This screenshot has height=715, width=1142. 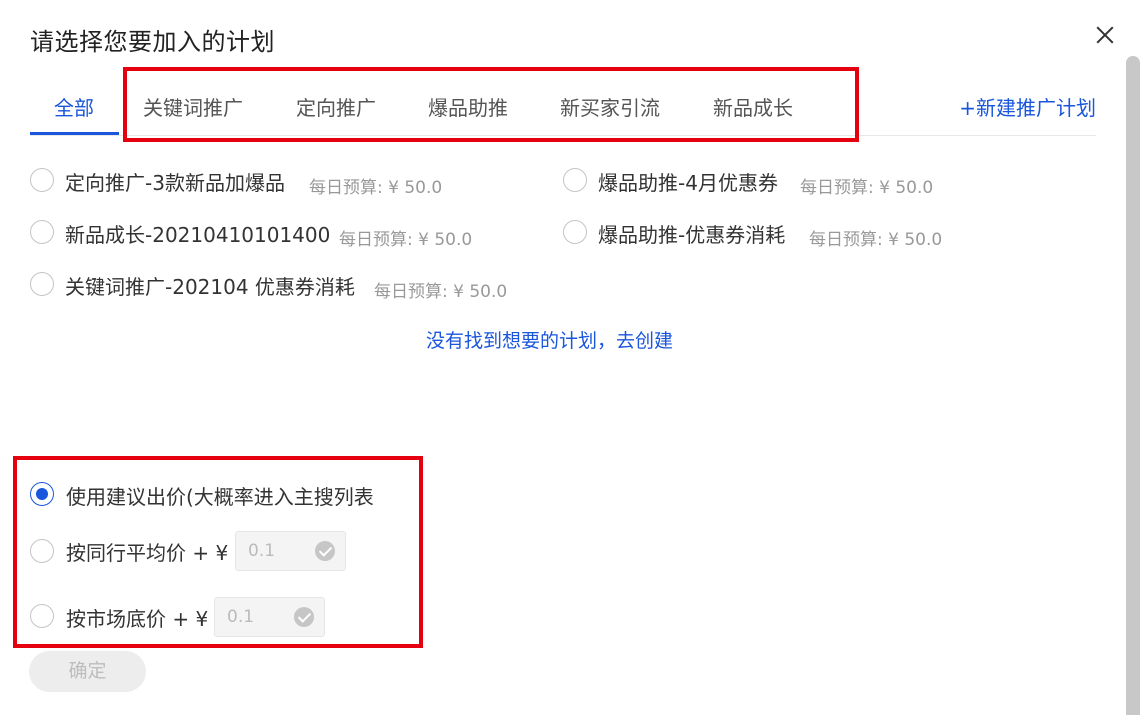 What do you see at coordinates (74, 106) in the screenshot?
I see `tab-all: 全部` at bounding box center [74, 106].